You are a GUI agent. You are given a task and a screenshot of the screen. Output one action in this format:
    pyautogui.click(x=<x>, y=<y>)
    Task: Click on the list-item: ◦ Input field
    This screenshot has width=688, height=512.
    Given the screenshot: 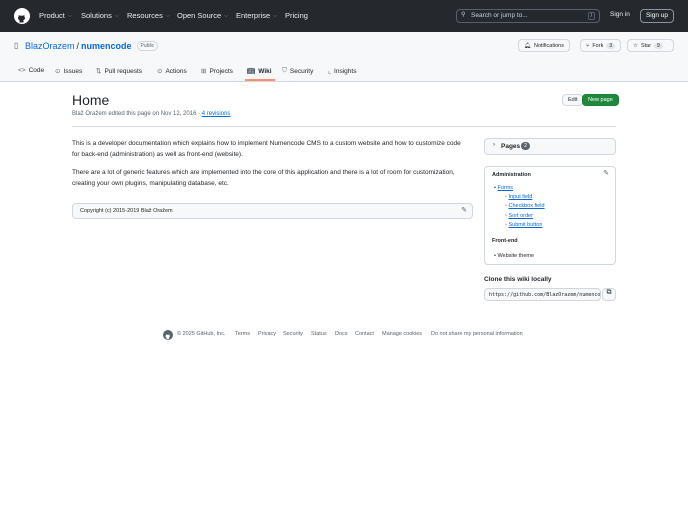 What is the action you would take?
    pyautogui.click(x=519, y=197)
    